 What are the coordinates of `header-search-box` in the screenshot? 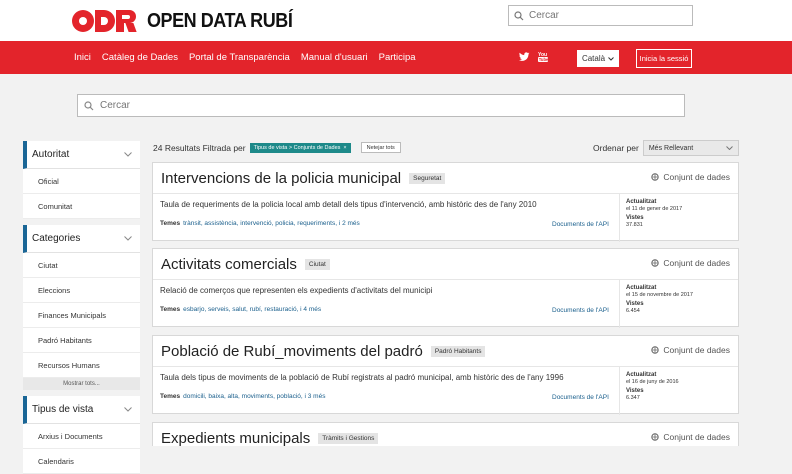 It's located at (600, 15).